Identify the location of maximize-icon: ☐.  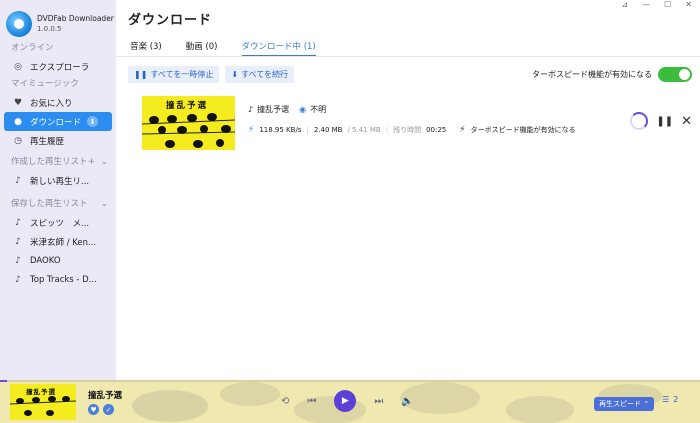
(667, 4).